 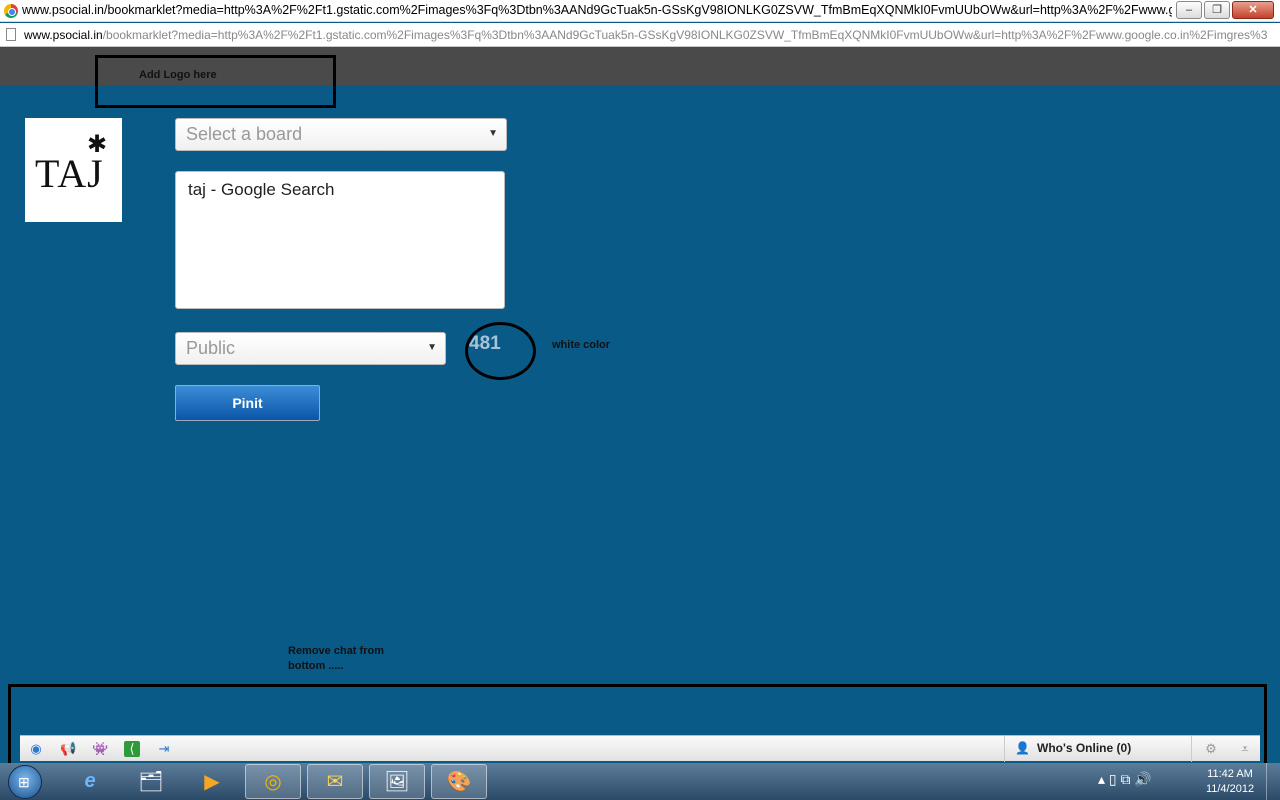 I want to click on taskbar-chrome: ◎, so click(x=273, y=781).